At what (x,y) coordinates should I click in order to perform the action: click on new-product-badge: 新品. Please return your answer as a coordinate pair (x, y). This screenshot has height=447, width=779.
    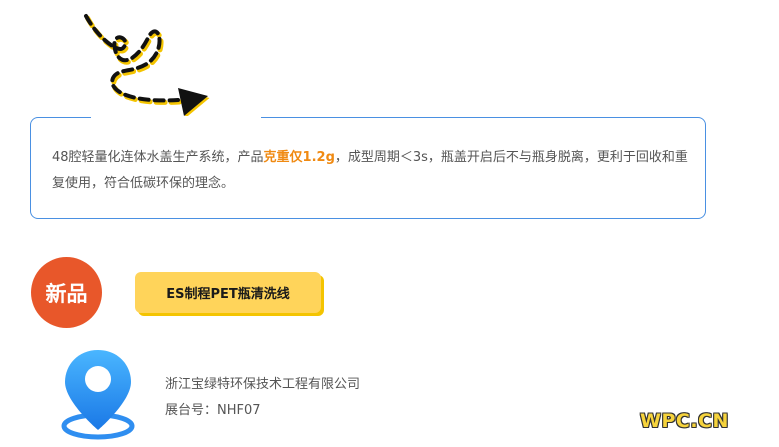
    Looking at the image, I should click on (66, 292).